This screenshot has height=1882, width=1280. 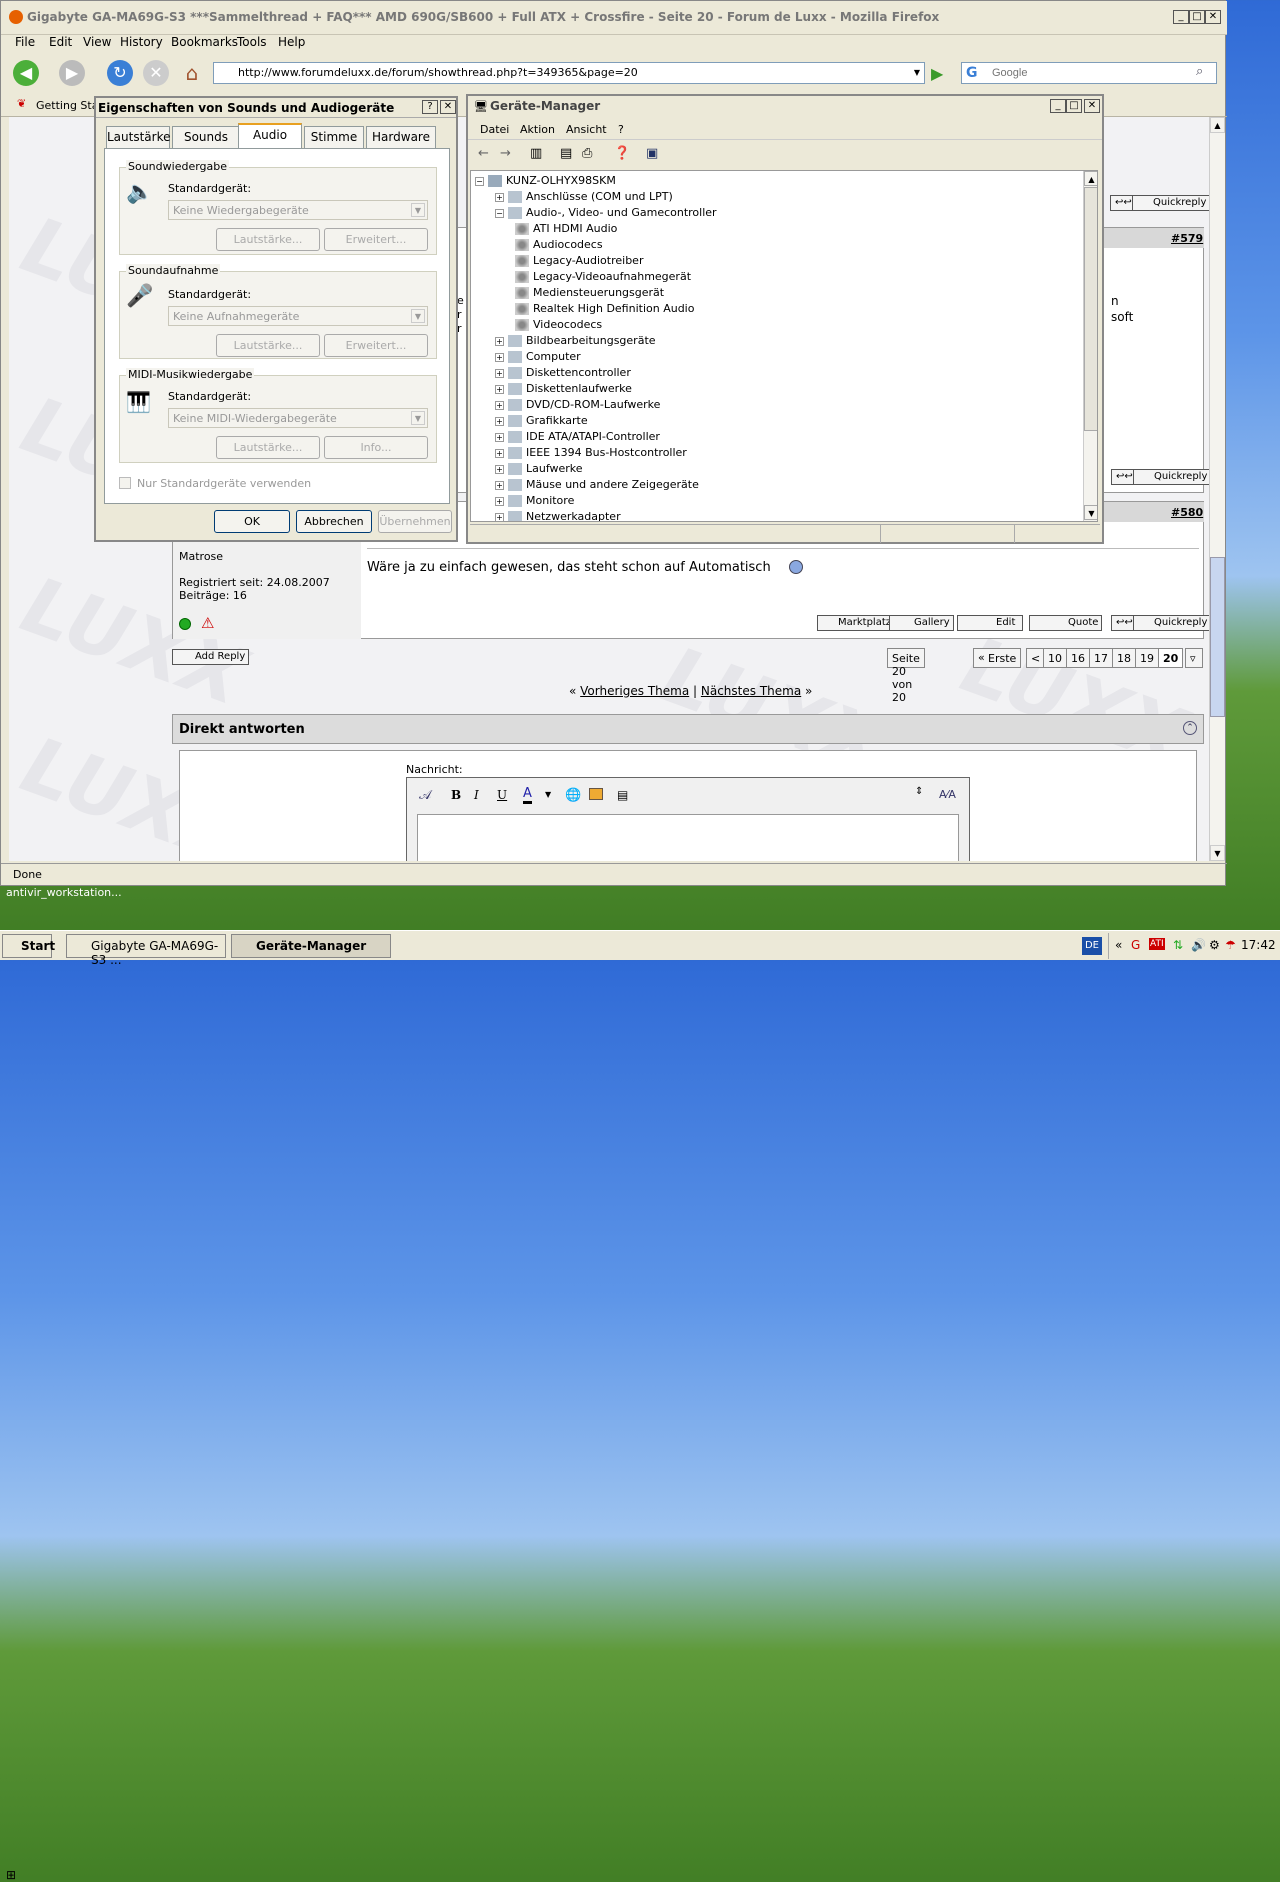 I want to click on dm-back-icon: ←, so click(x=483, y=153).